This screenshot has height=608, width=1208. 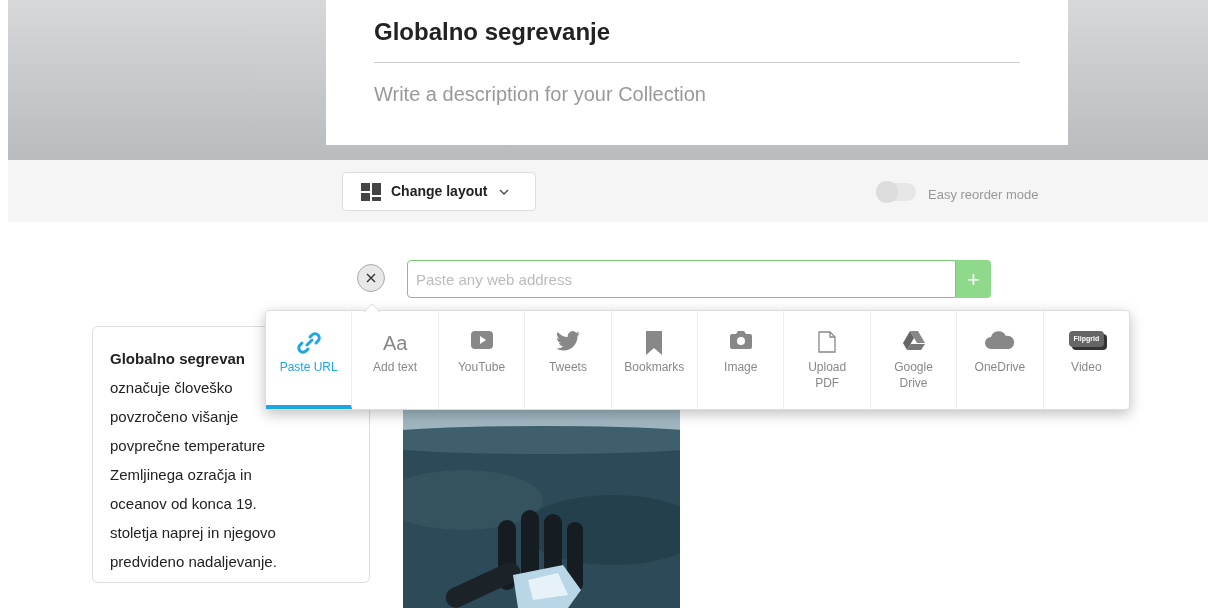 I want to click on menu-tab: Image, so click(x=741, y=360).